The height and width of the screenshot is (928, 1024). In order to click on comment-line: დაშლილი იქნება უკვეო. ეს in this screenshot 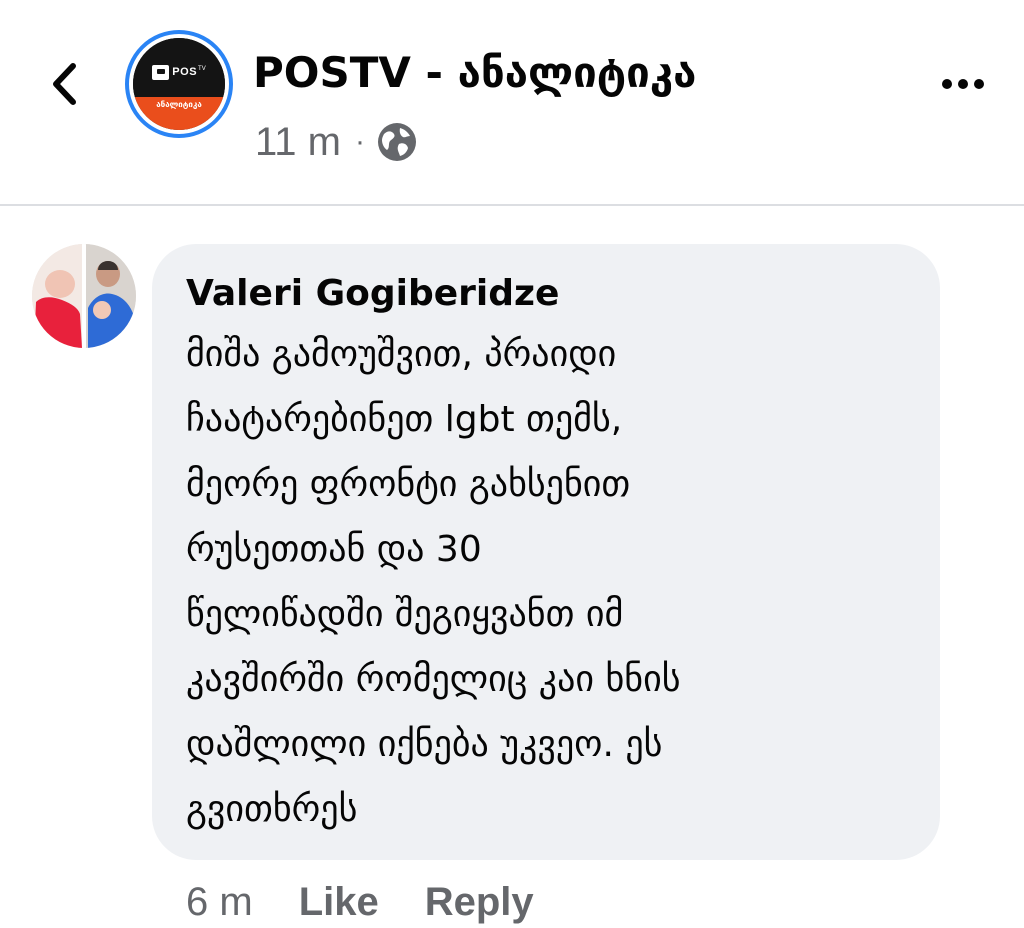, I will do `click(424, 744)`.